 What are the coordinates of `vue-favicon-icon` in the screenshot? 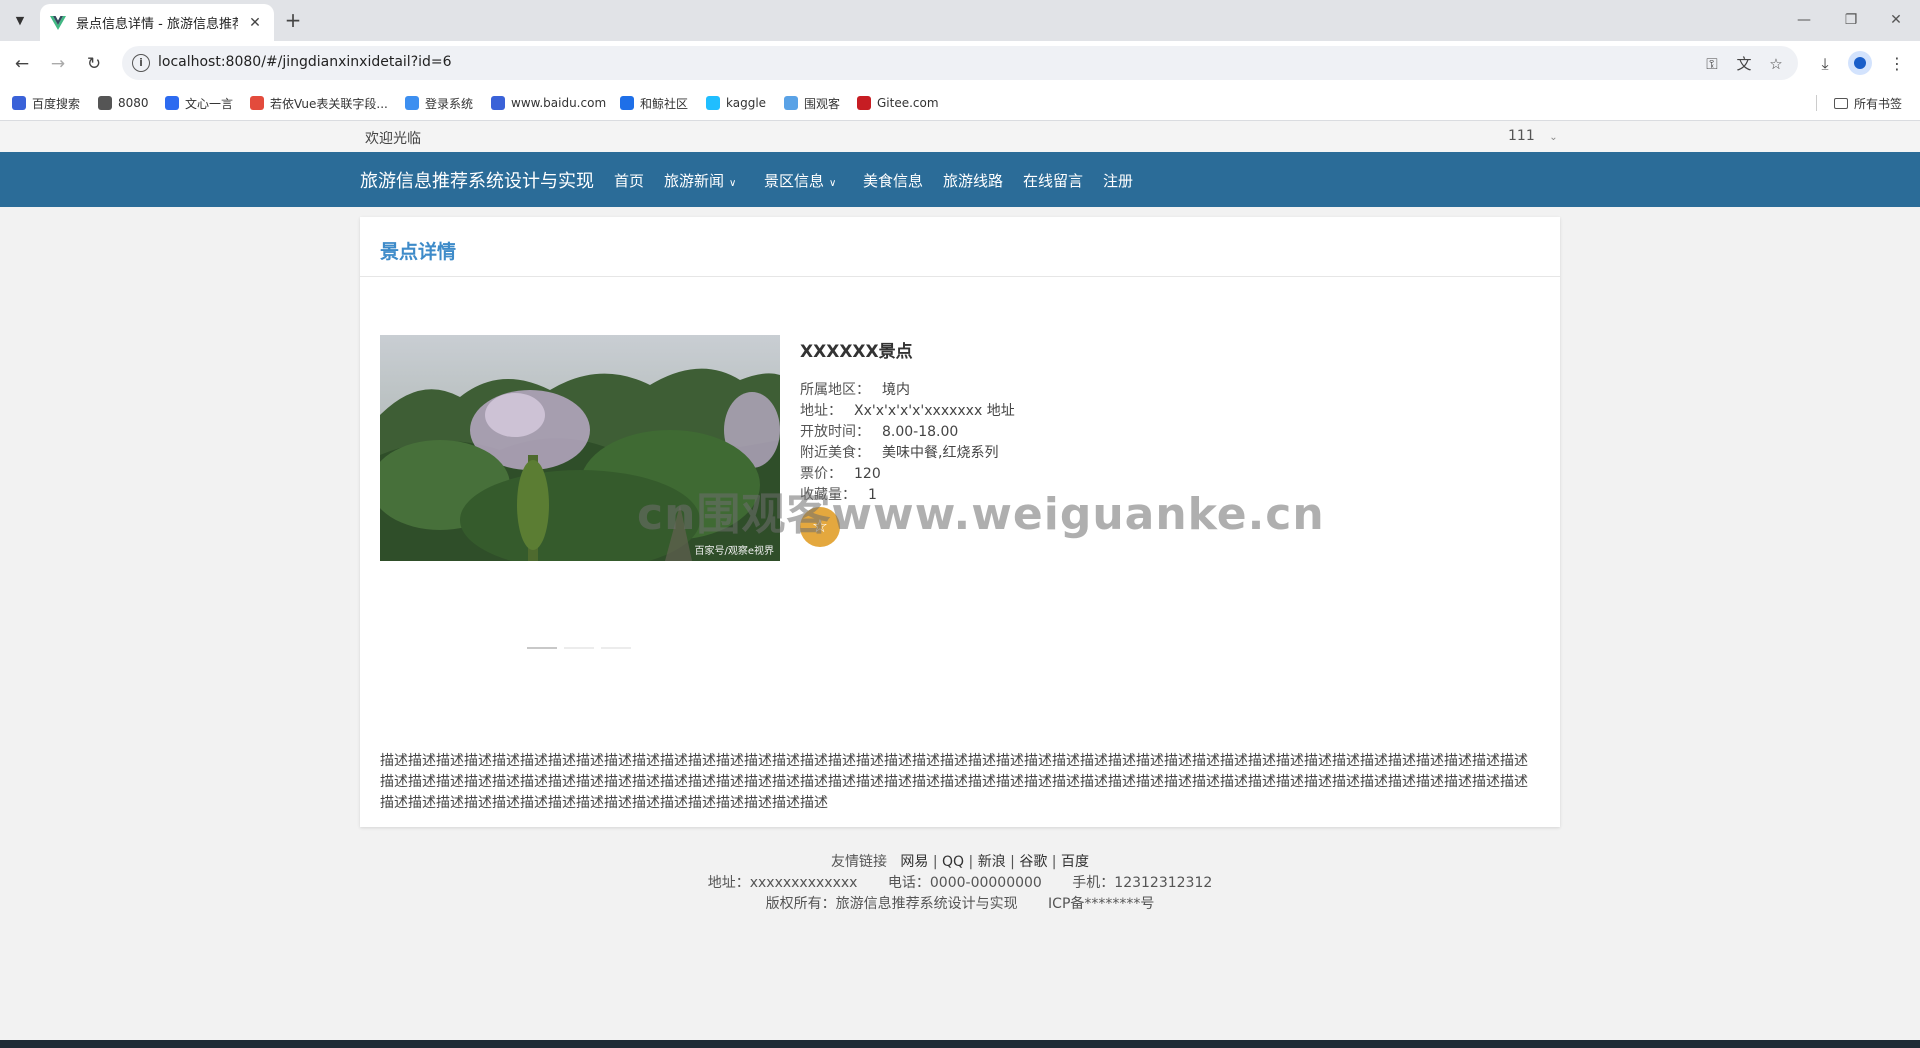 It's located at (58, 22).